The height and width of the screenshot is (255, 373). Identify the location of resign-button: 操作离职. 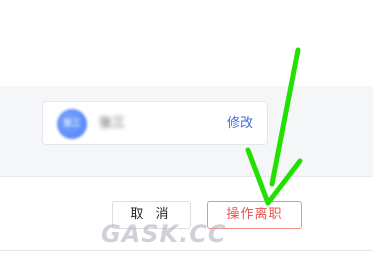
(254, 215).